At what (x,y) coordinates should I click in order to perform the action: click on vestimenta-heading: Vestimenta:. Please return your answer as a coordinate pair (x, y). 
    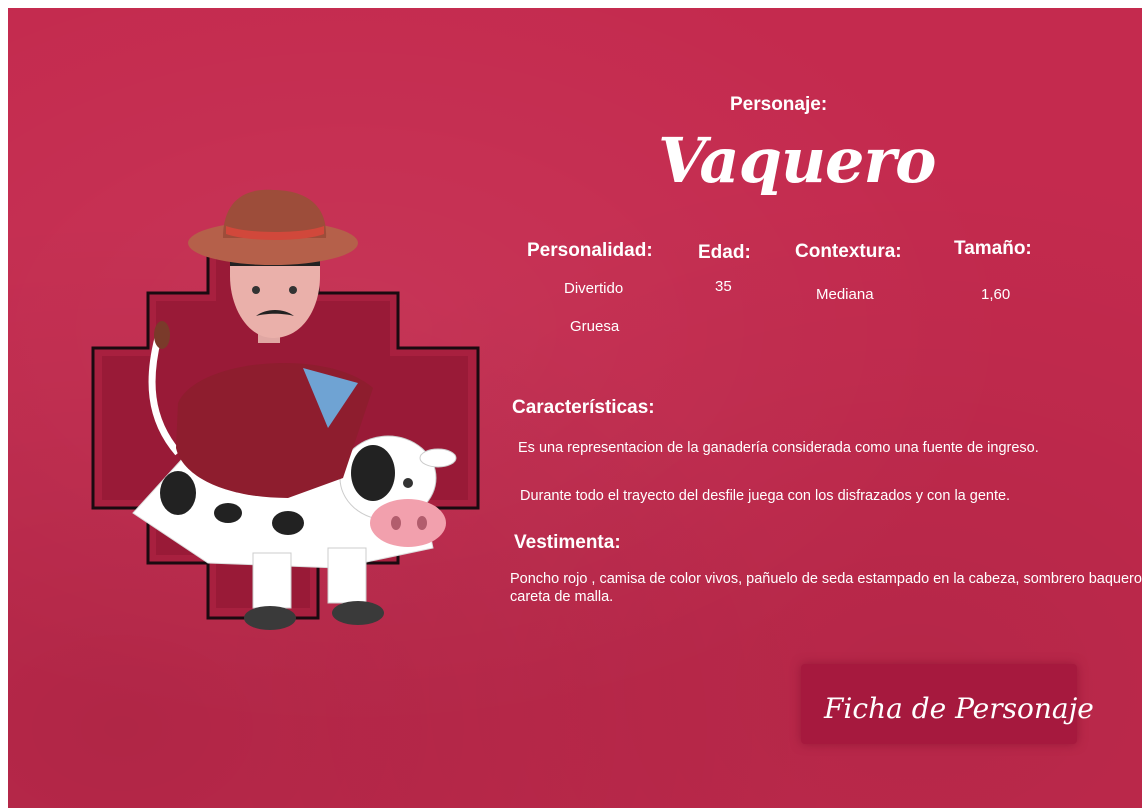
    Looking at the image, I should click on (567, 542).